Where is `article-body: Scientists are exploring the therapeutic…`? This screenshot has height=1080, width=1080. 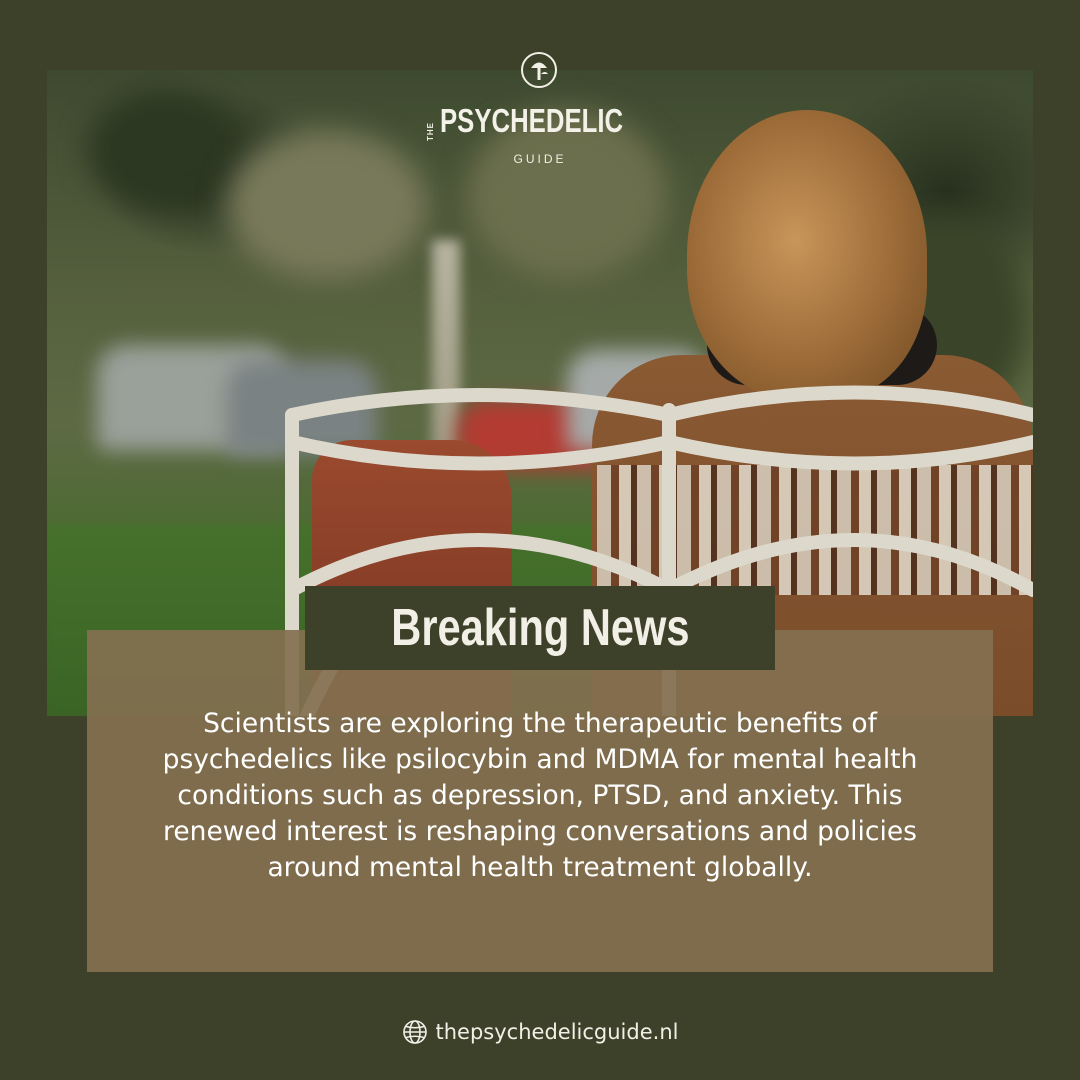
article-body: Scientists are exploring the therapeutic… is located at coordinates (540, 795).